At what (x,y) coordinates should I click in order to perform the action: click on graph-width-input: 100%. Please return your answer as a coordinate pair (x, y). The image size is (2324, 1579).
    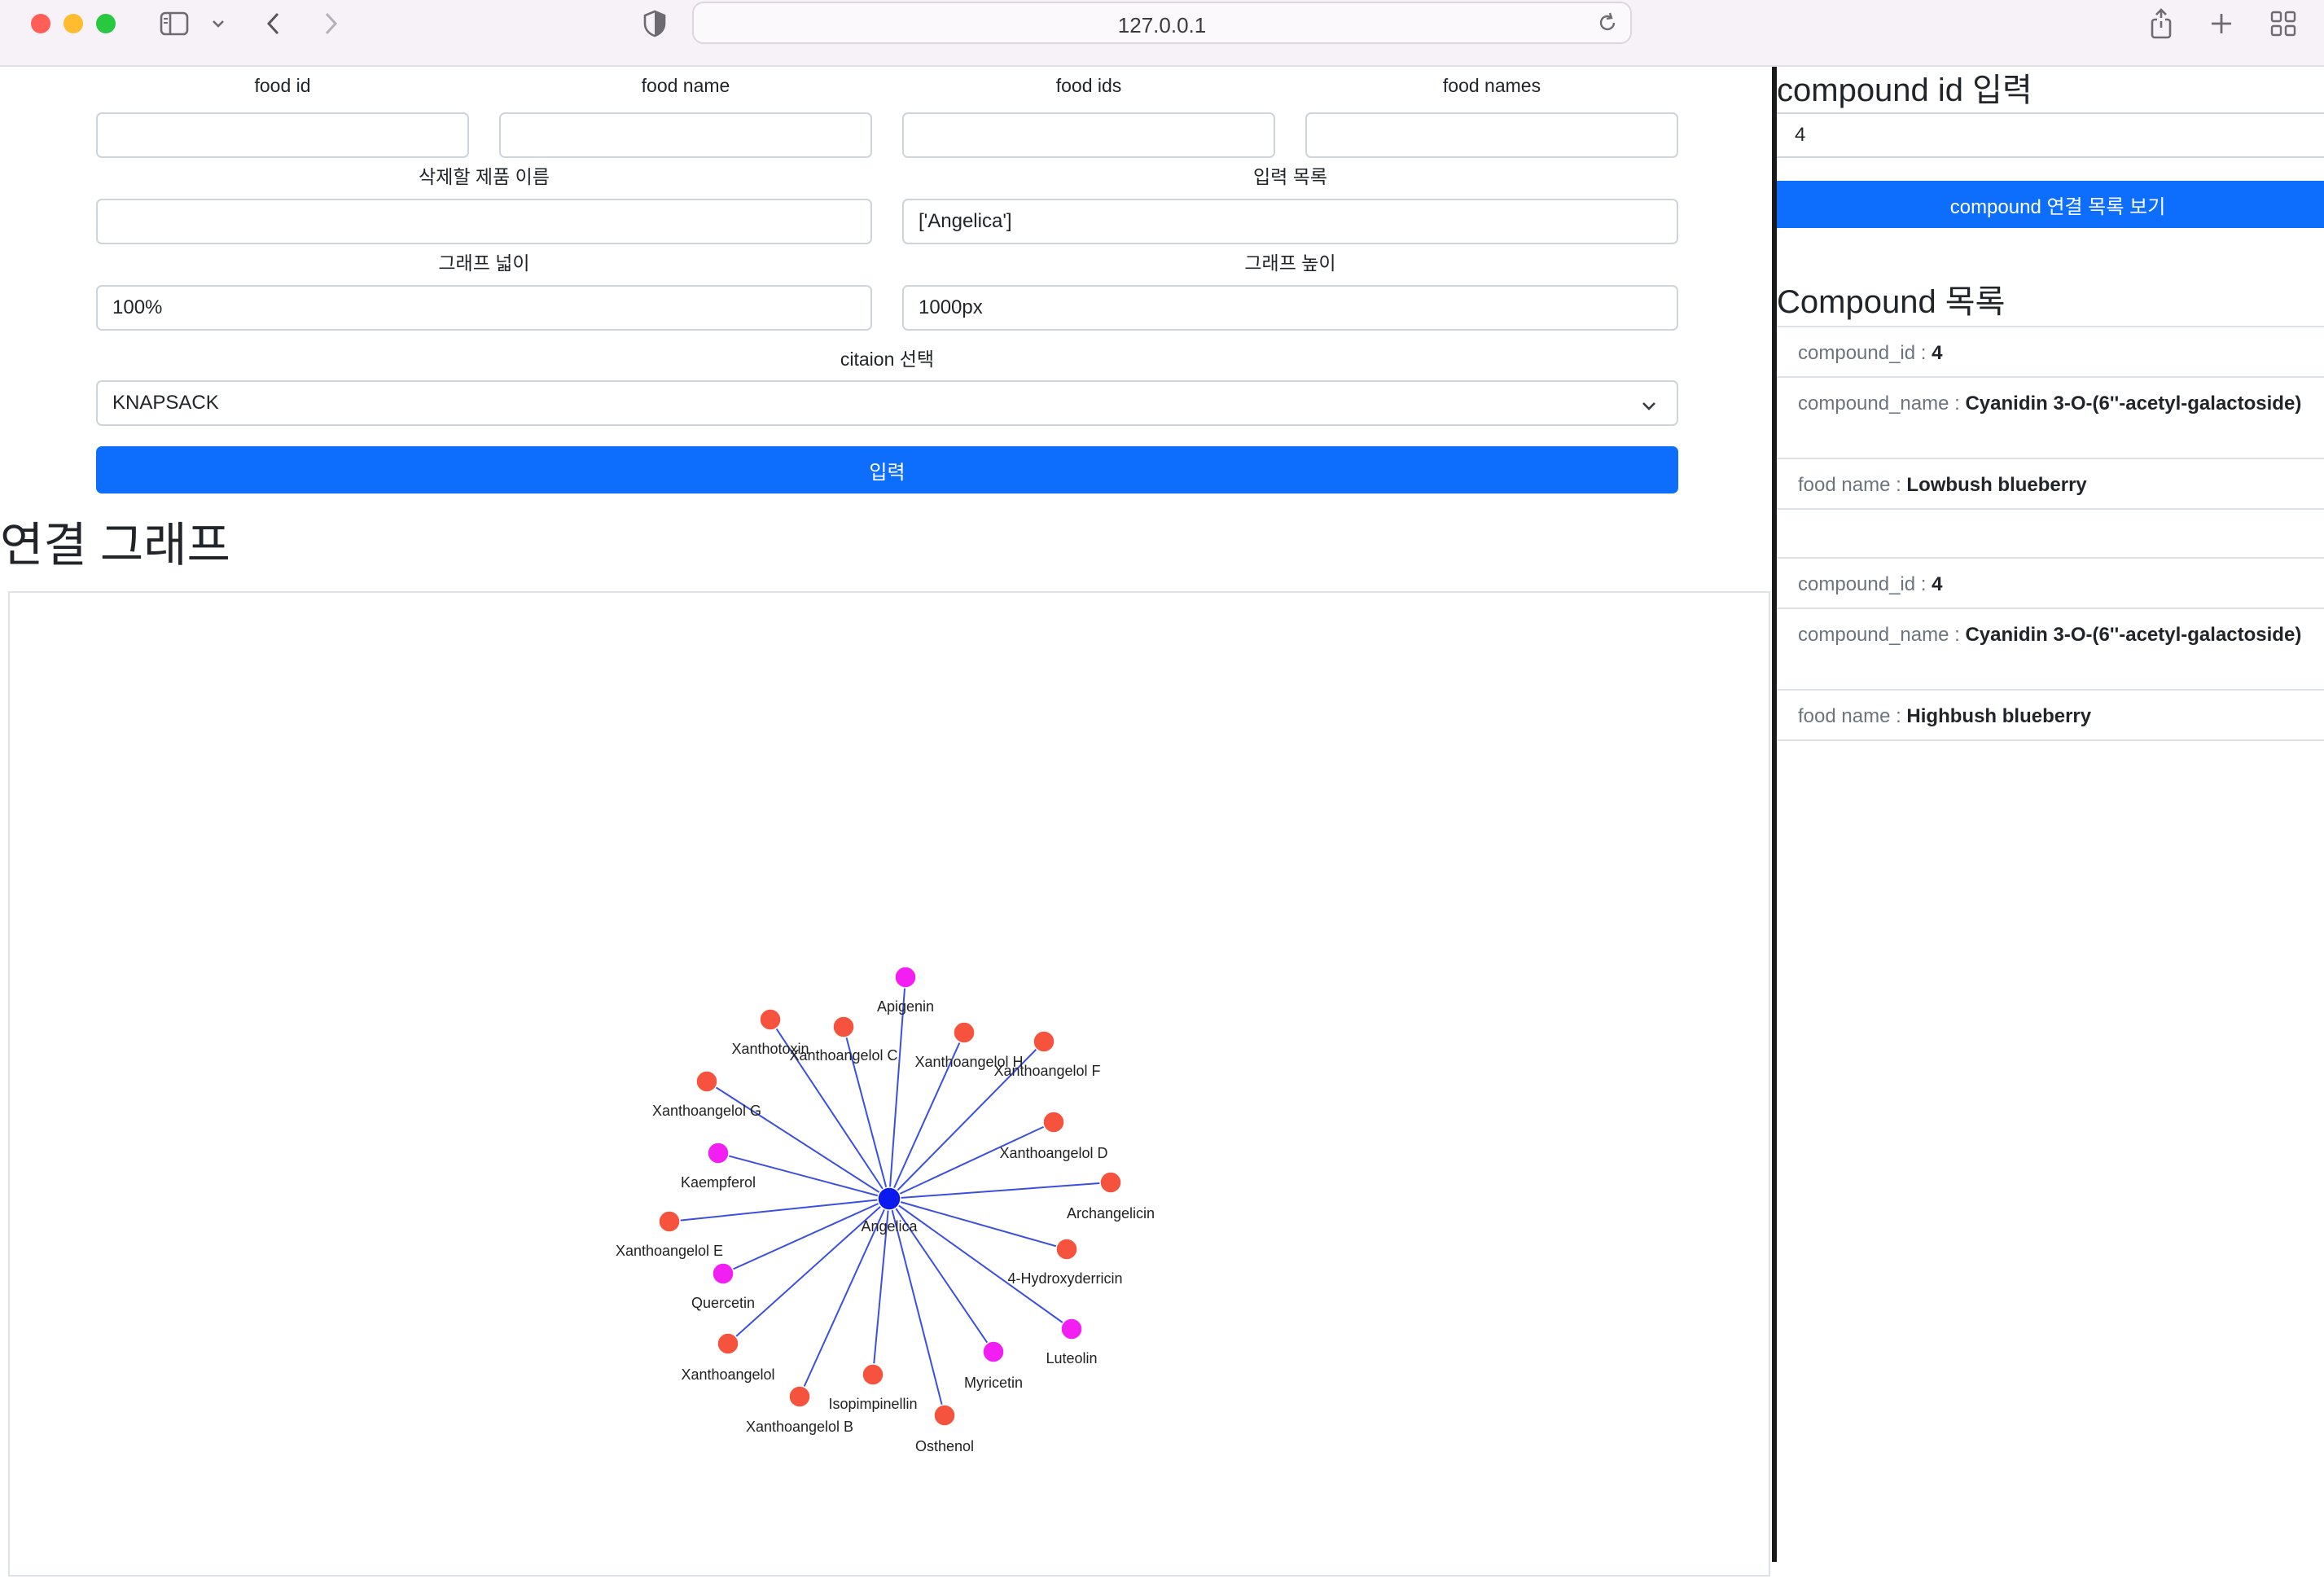
    Looking at the image, I should click on (484, 308).